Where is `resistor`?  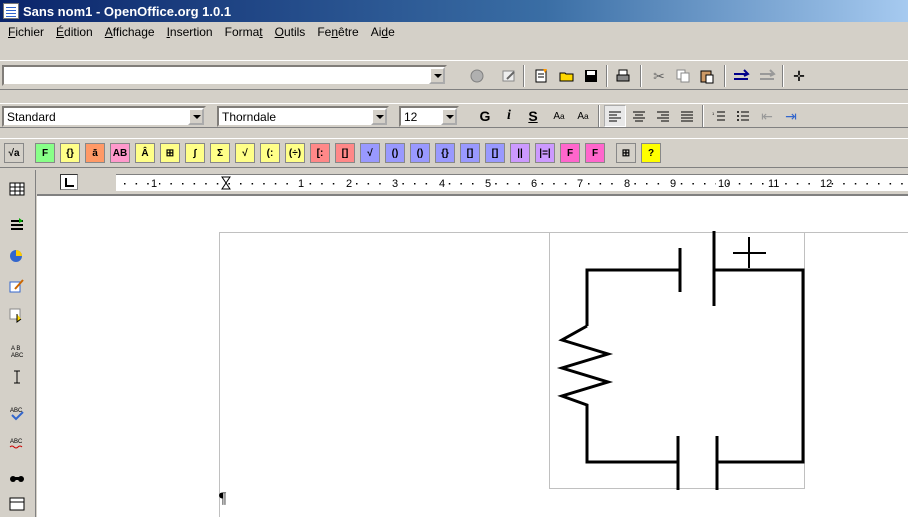
resistor is located at coordinates (617, 394).